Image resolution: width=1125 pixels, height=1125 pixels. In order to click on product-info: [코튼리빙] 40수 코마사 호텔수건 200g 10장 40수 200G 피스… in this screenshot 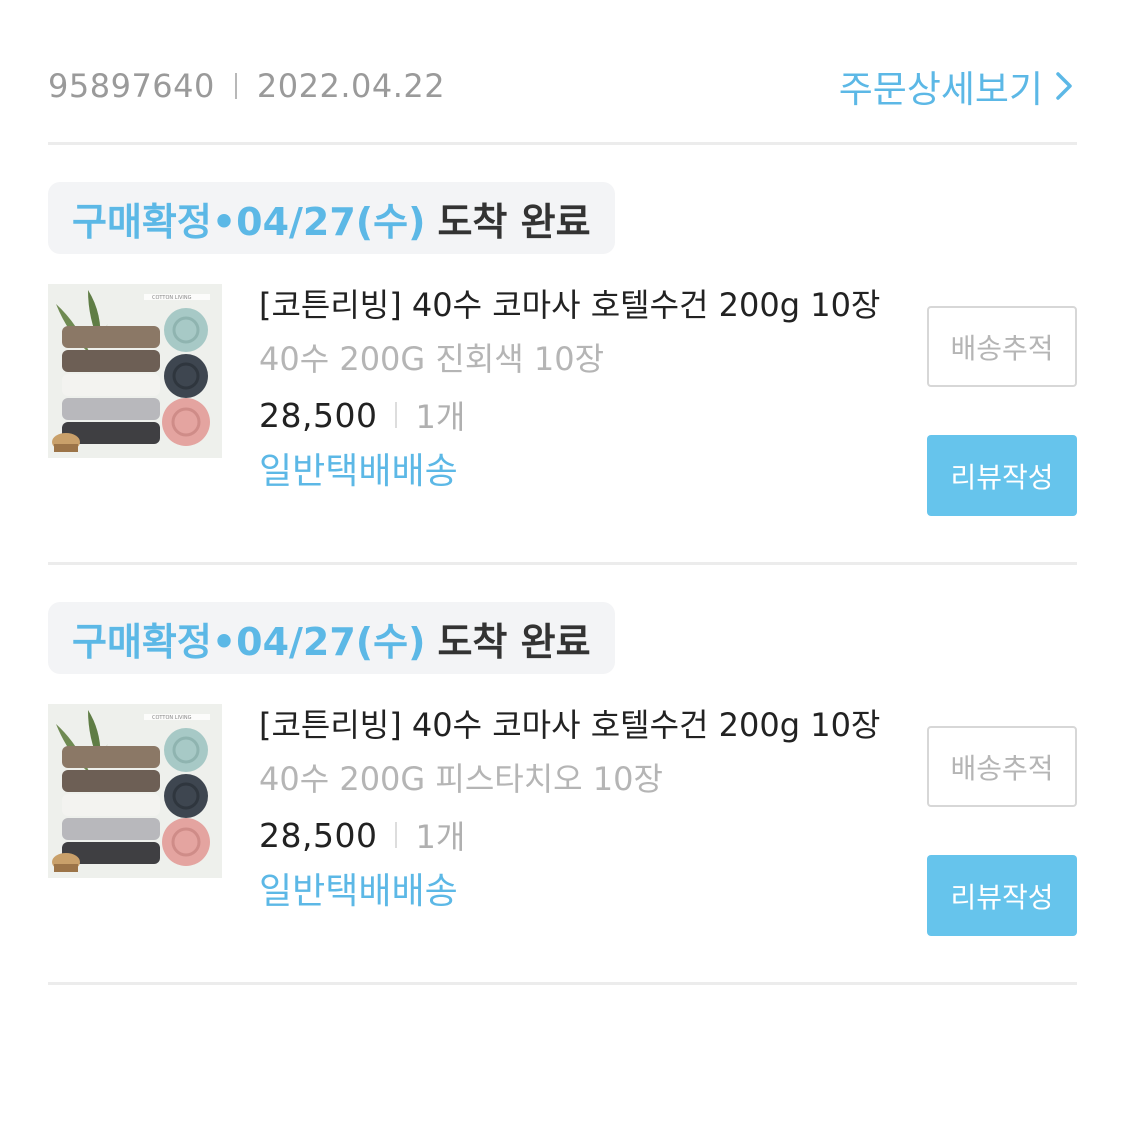, I will do `click(579, 809)`.